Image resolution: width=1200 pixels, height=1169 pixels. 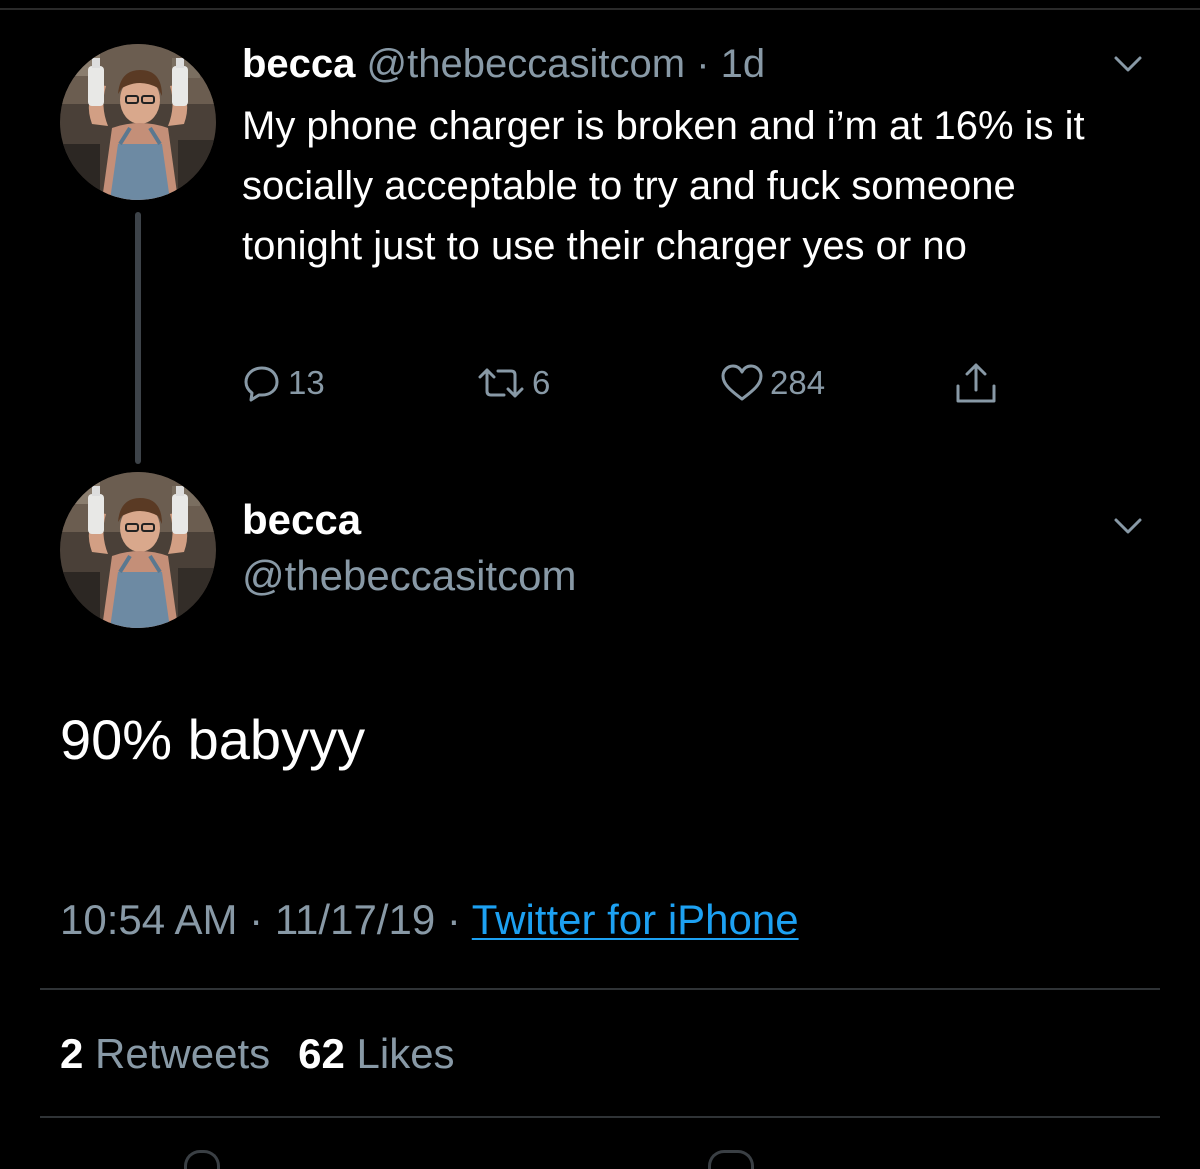 I want to click on engagement-stats: 2 Retweets 62 Likes, so click(x=257, y=1054).